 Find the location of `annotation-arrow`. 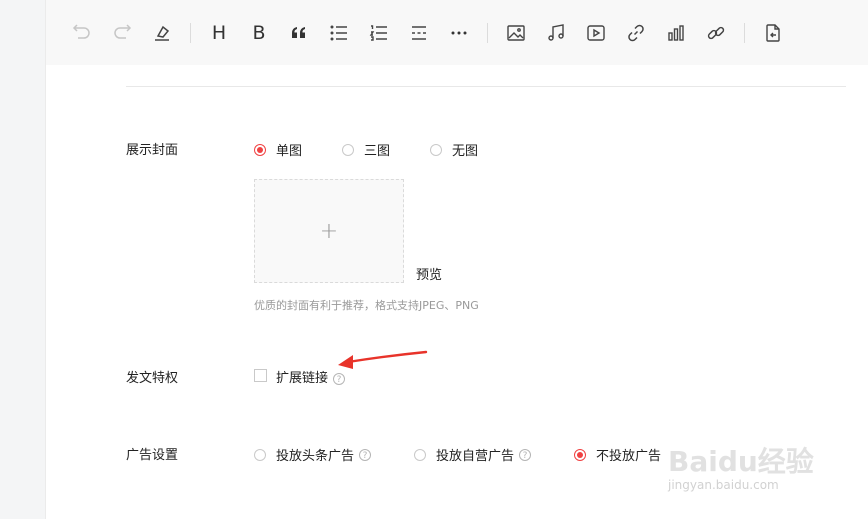

annotation-arrow is located at coordinates (383, 359).